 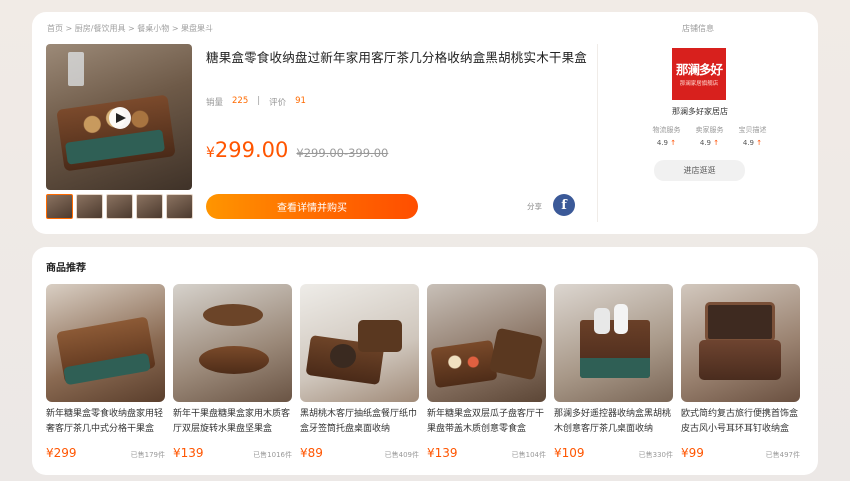 What do you see at coordinates (256, 102) in the screenshot?
I see `product-stats: 销量 225 | 评价 91` at bounding box center [256, 102].